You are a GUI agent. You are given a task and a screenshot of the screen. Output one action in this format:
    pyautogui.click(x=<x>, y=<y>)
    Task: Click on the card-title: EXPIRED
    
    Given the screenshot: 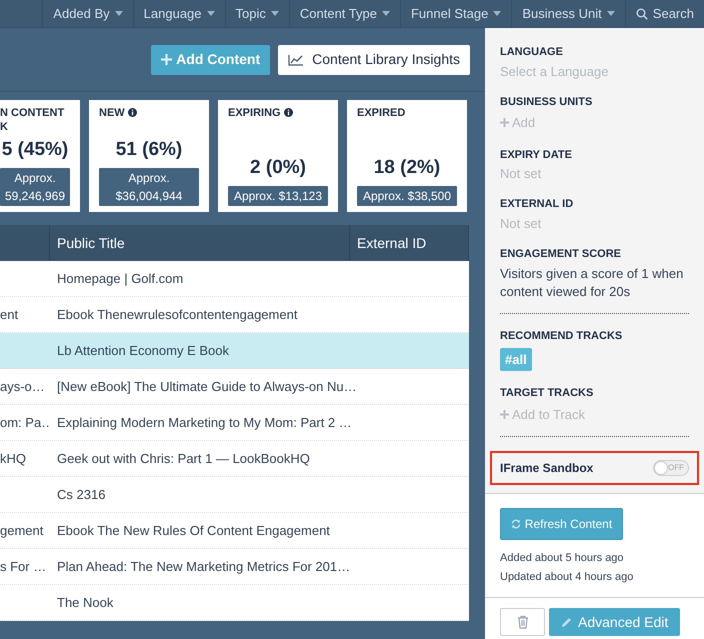 What is the action you would take?
    pyautogui.click(x=381, y=113)
    